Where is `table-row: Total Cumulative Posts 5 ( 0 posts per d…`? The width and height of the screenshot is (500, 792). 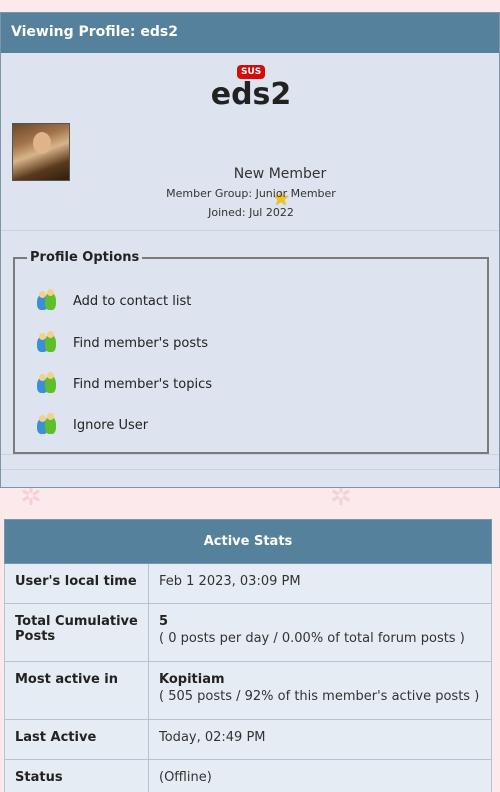 table-row: Total Cumulative Posts 5 ( 0 posts per d… is located at coordinates (248, 632).